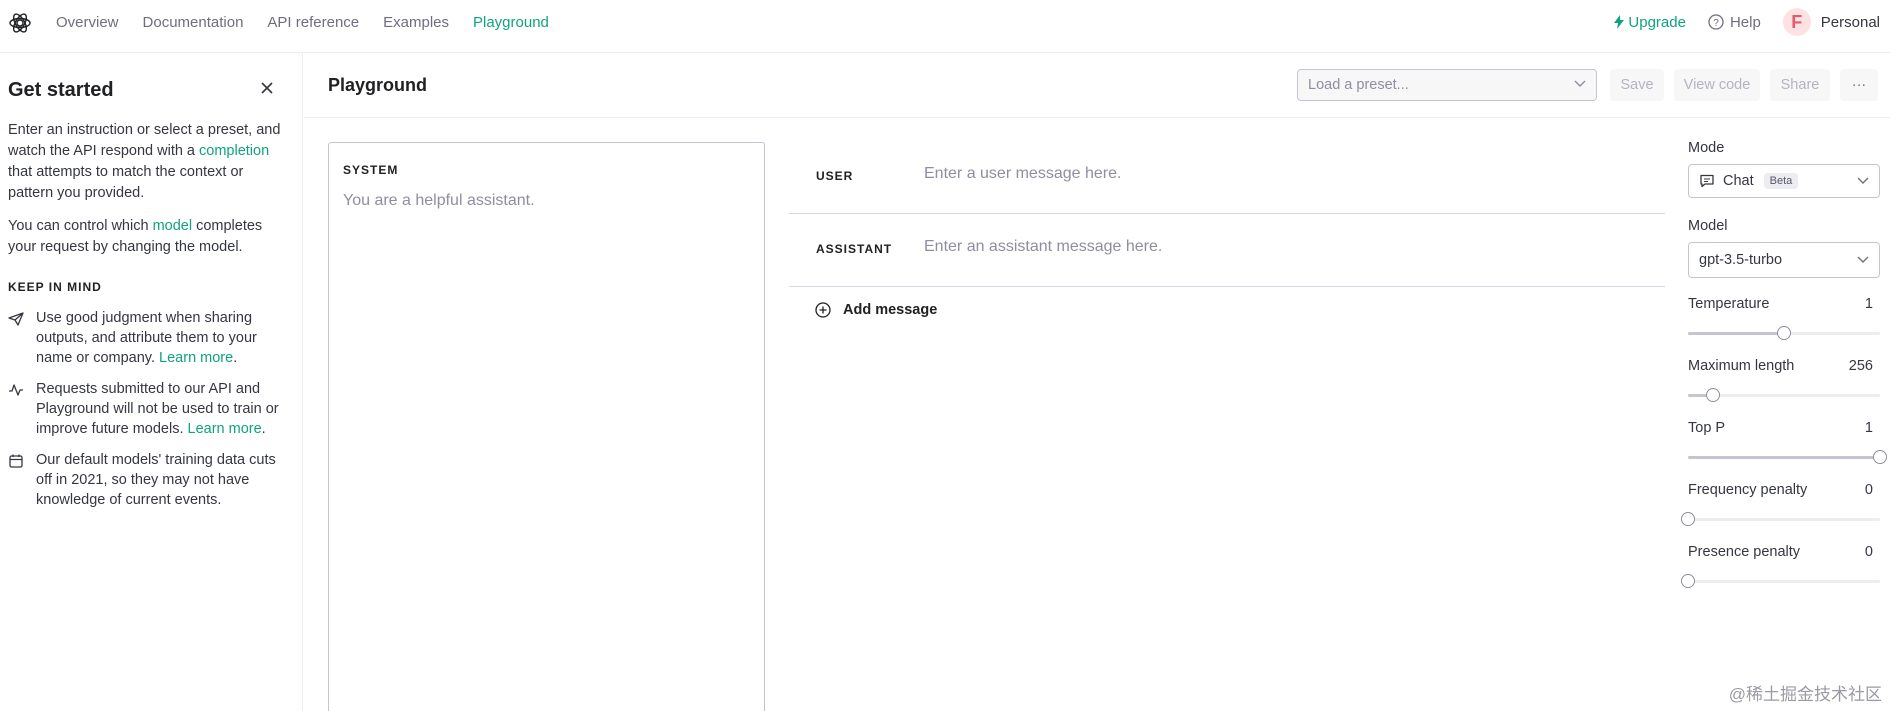 The width and height of the screenshot is (1890, 711). Describe the element at coordinates (61, 90) in the screenshot. I see `sidebar-title: Get started` at that location.